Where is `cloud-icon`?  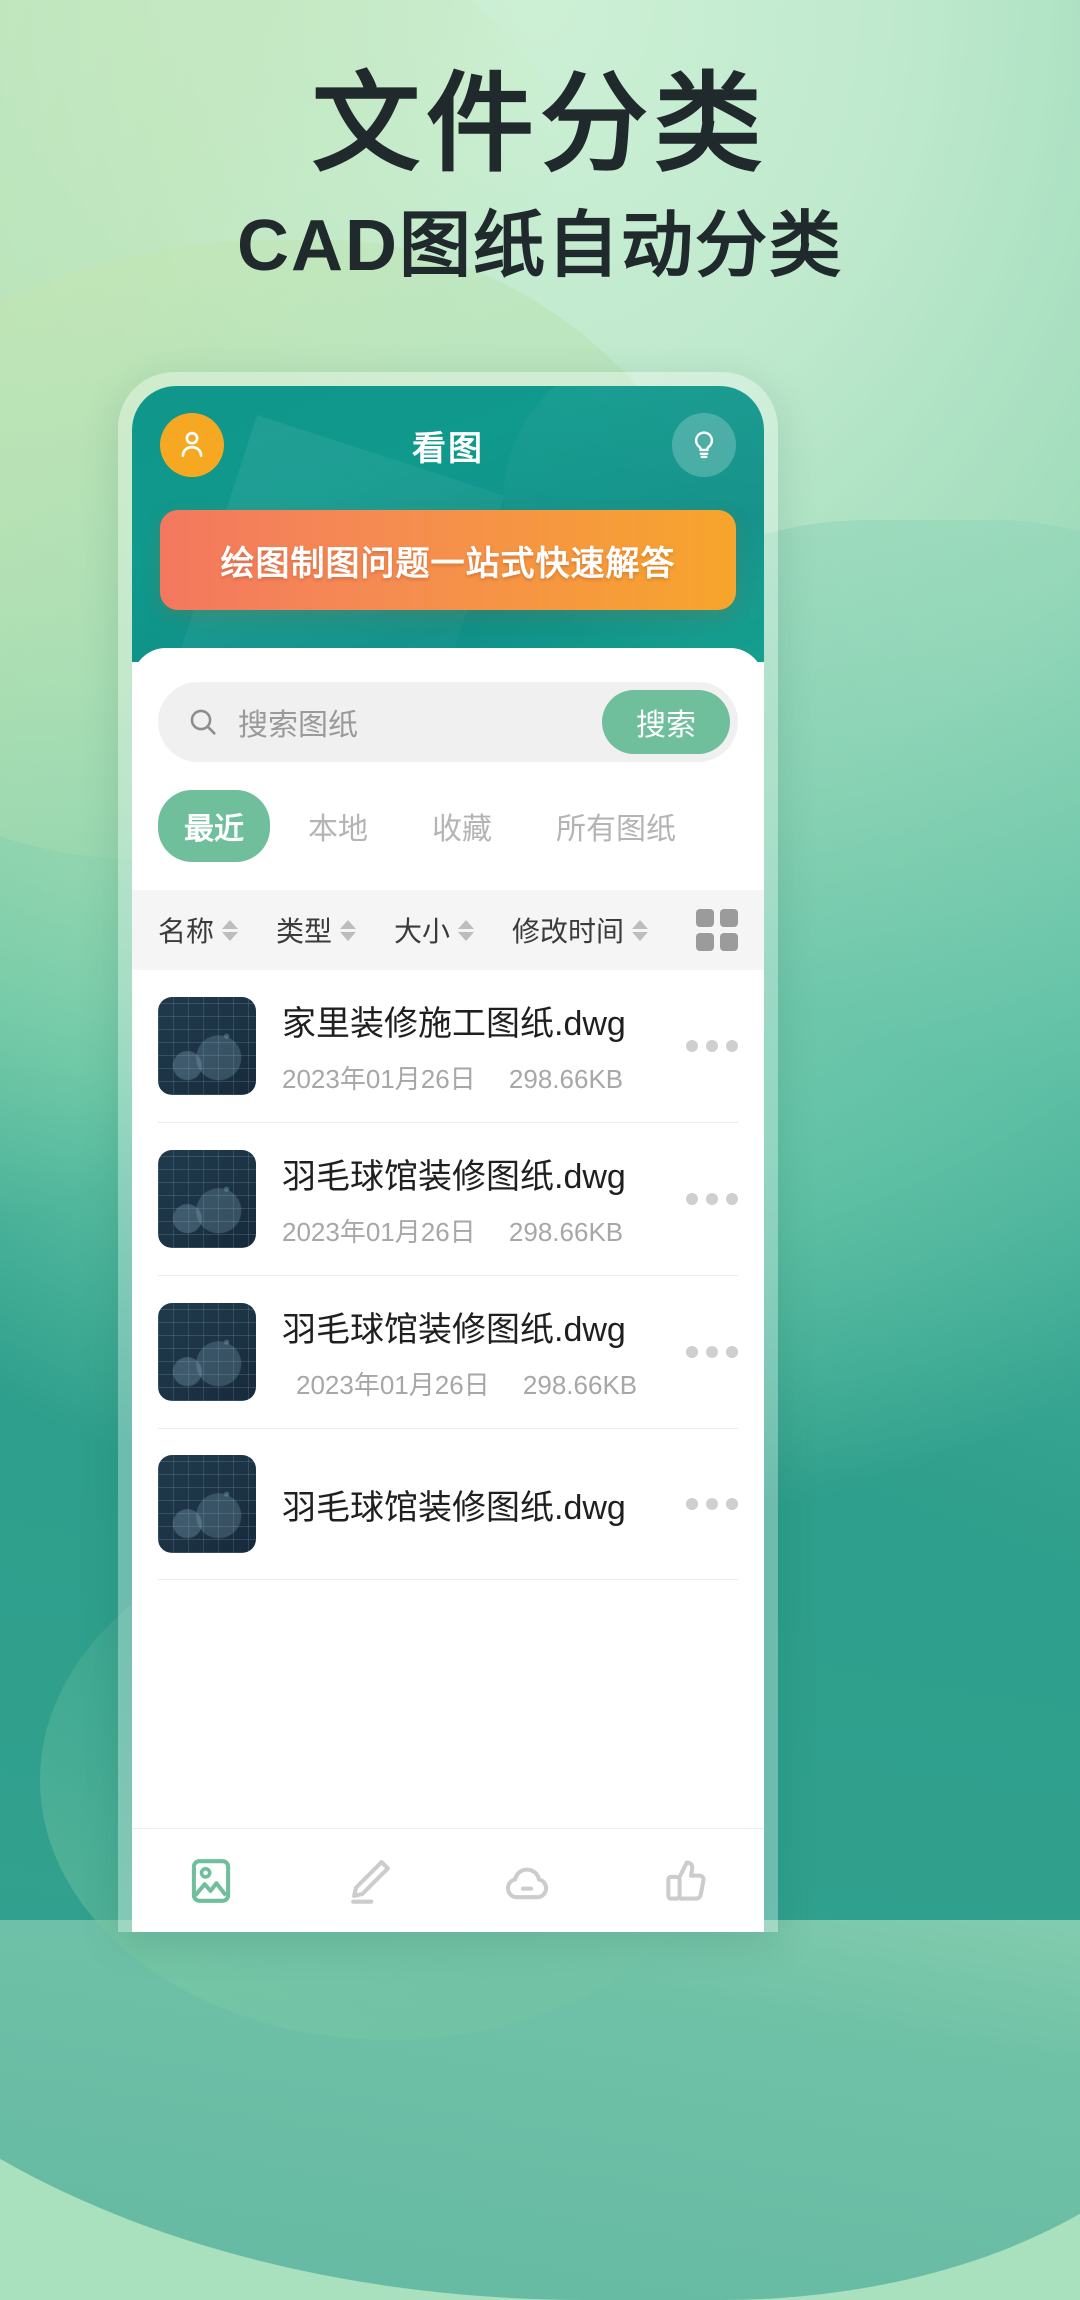 cloud-icon is located at coordinates (527, 1883).